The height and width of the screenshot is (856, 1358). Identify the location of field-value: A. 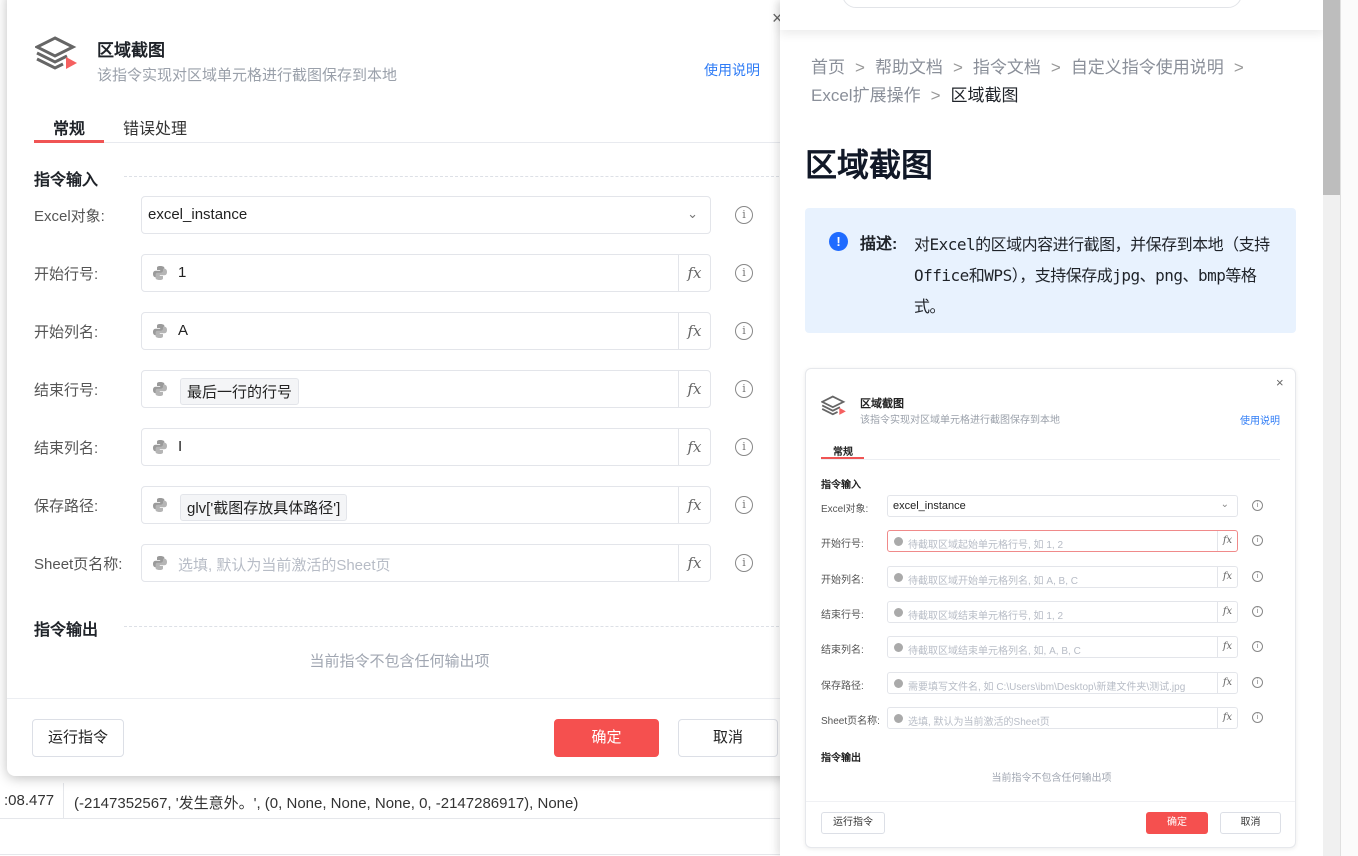
(183, 330).